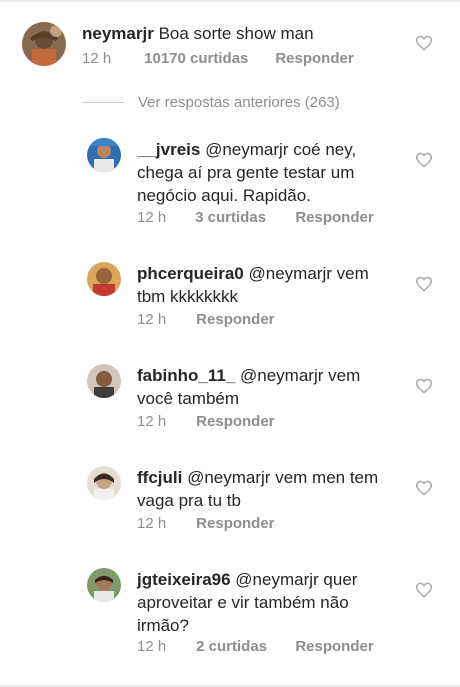 The image size is (460, 687). I want to click on reply-username: fabinho_11_, so click(186, 375).